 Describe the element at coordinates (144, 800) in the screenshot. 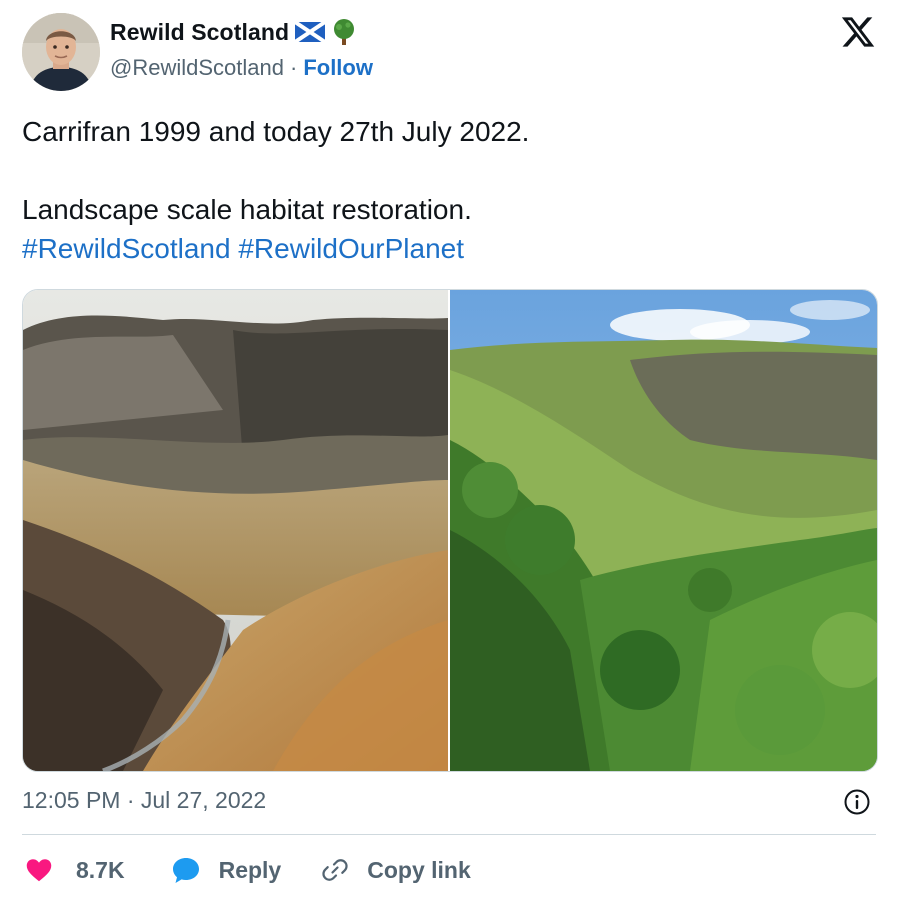

I see `tweet-timestamp: 12:05 PM · Jul 27, 2022` at that location.